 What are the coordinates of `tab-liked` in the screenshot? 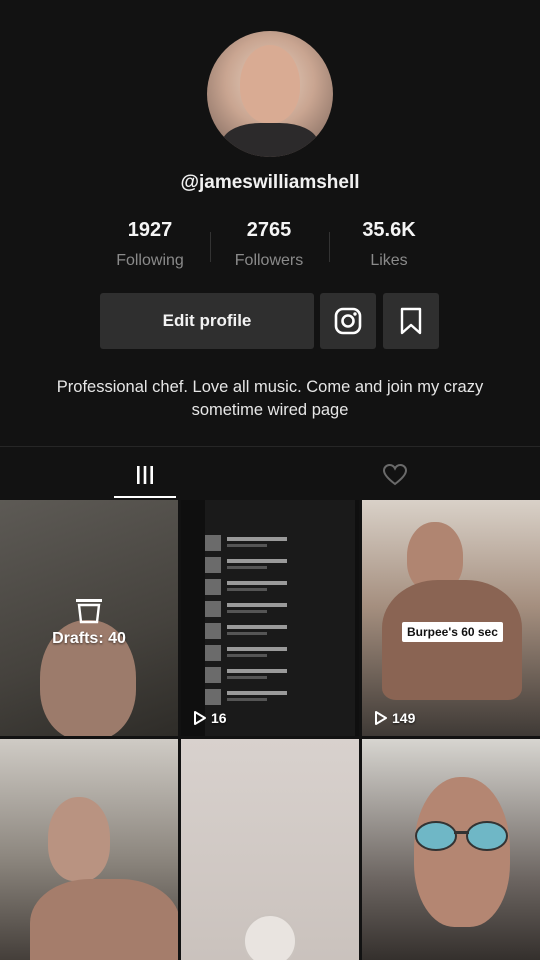 It's located at (395, 475).